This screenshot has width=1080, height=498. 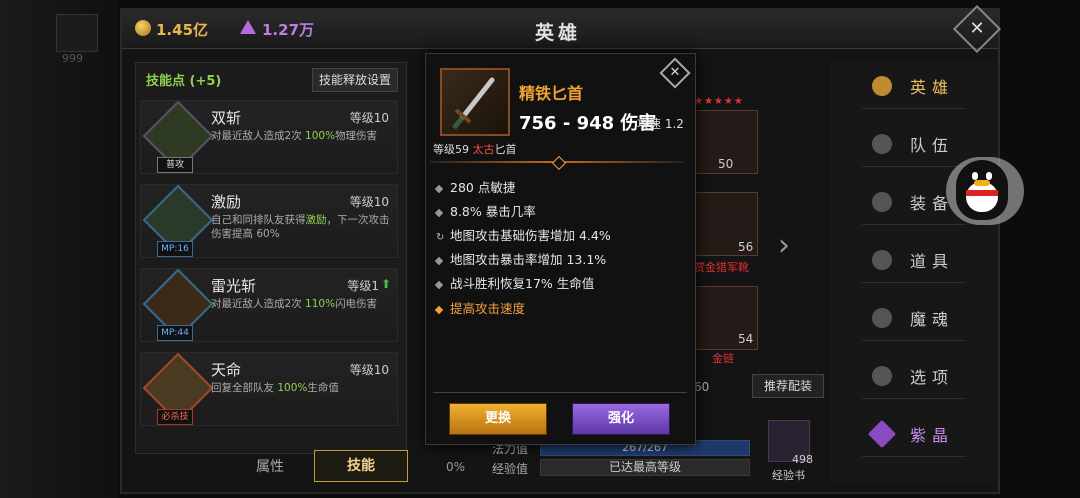 What do you see at coordinates (248, 27) in the screenshot?
I see `purple-gem-icon` at bounding box center [248, 27].